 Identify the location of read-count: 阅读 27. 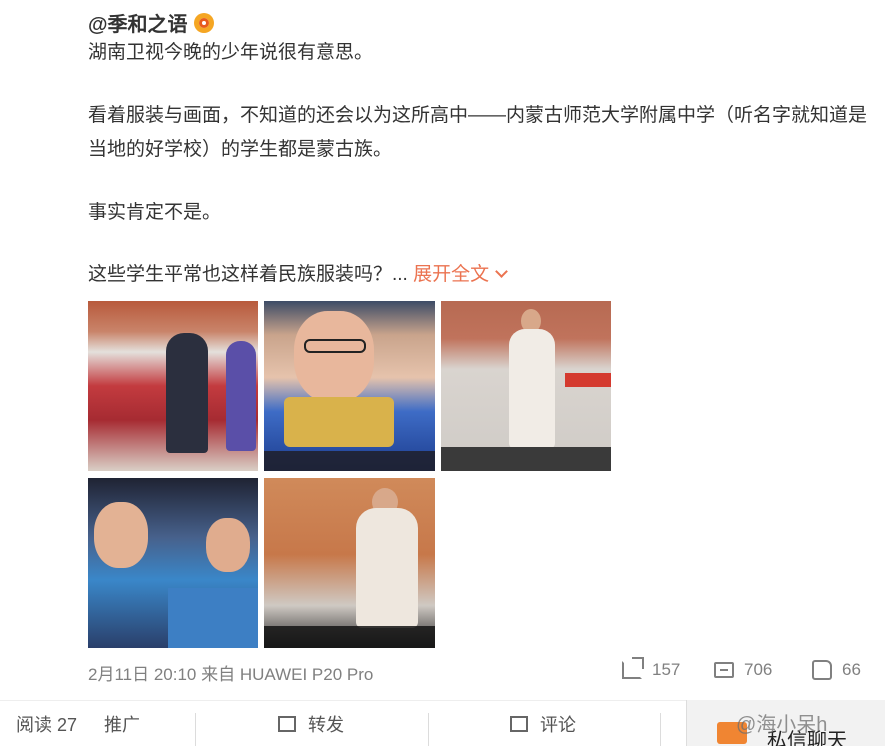
(47, 725).